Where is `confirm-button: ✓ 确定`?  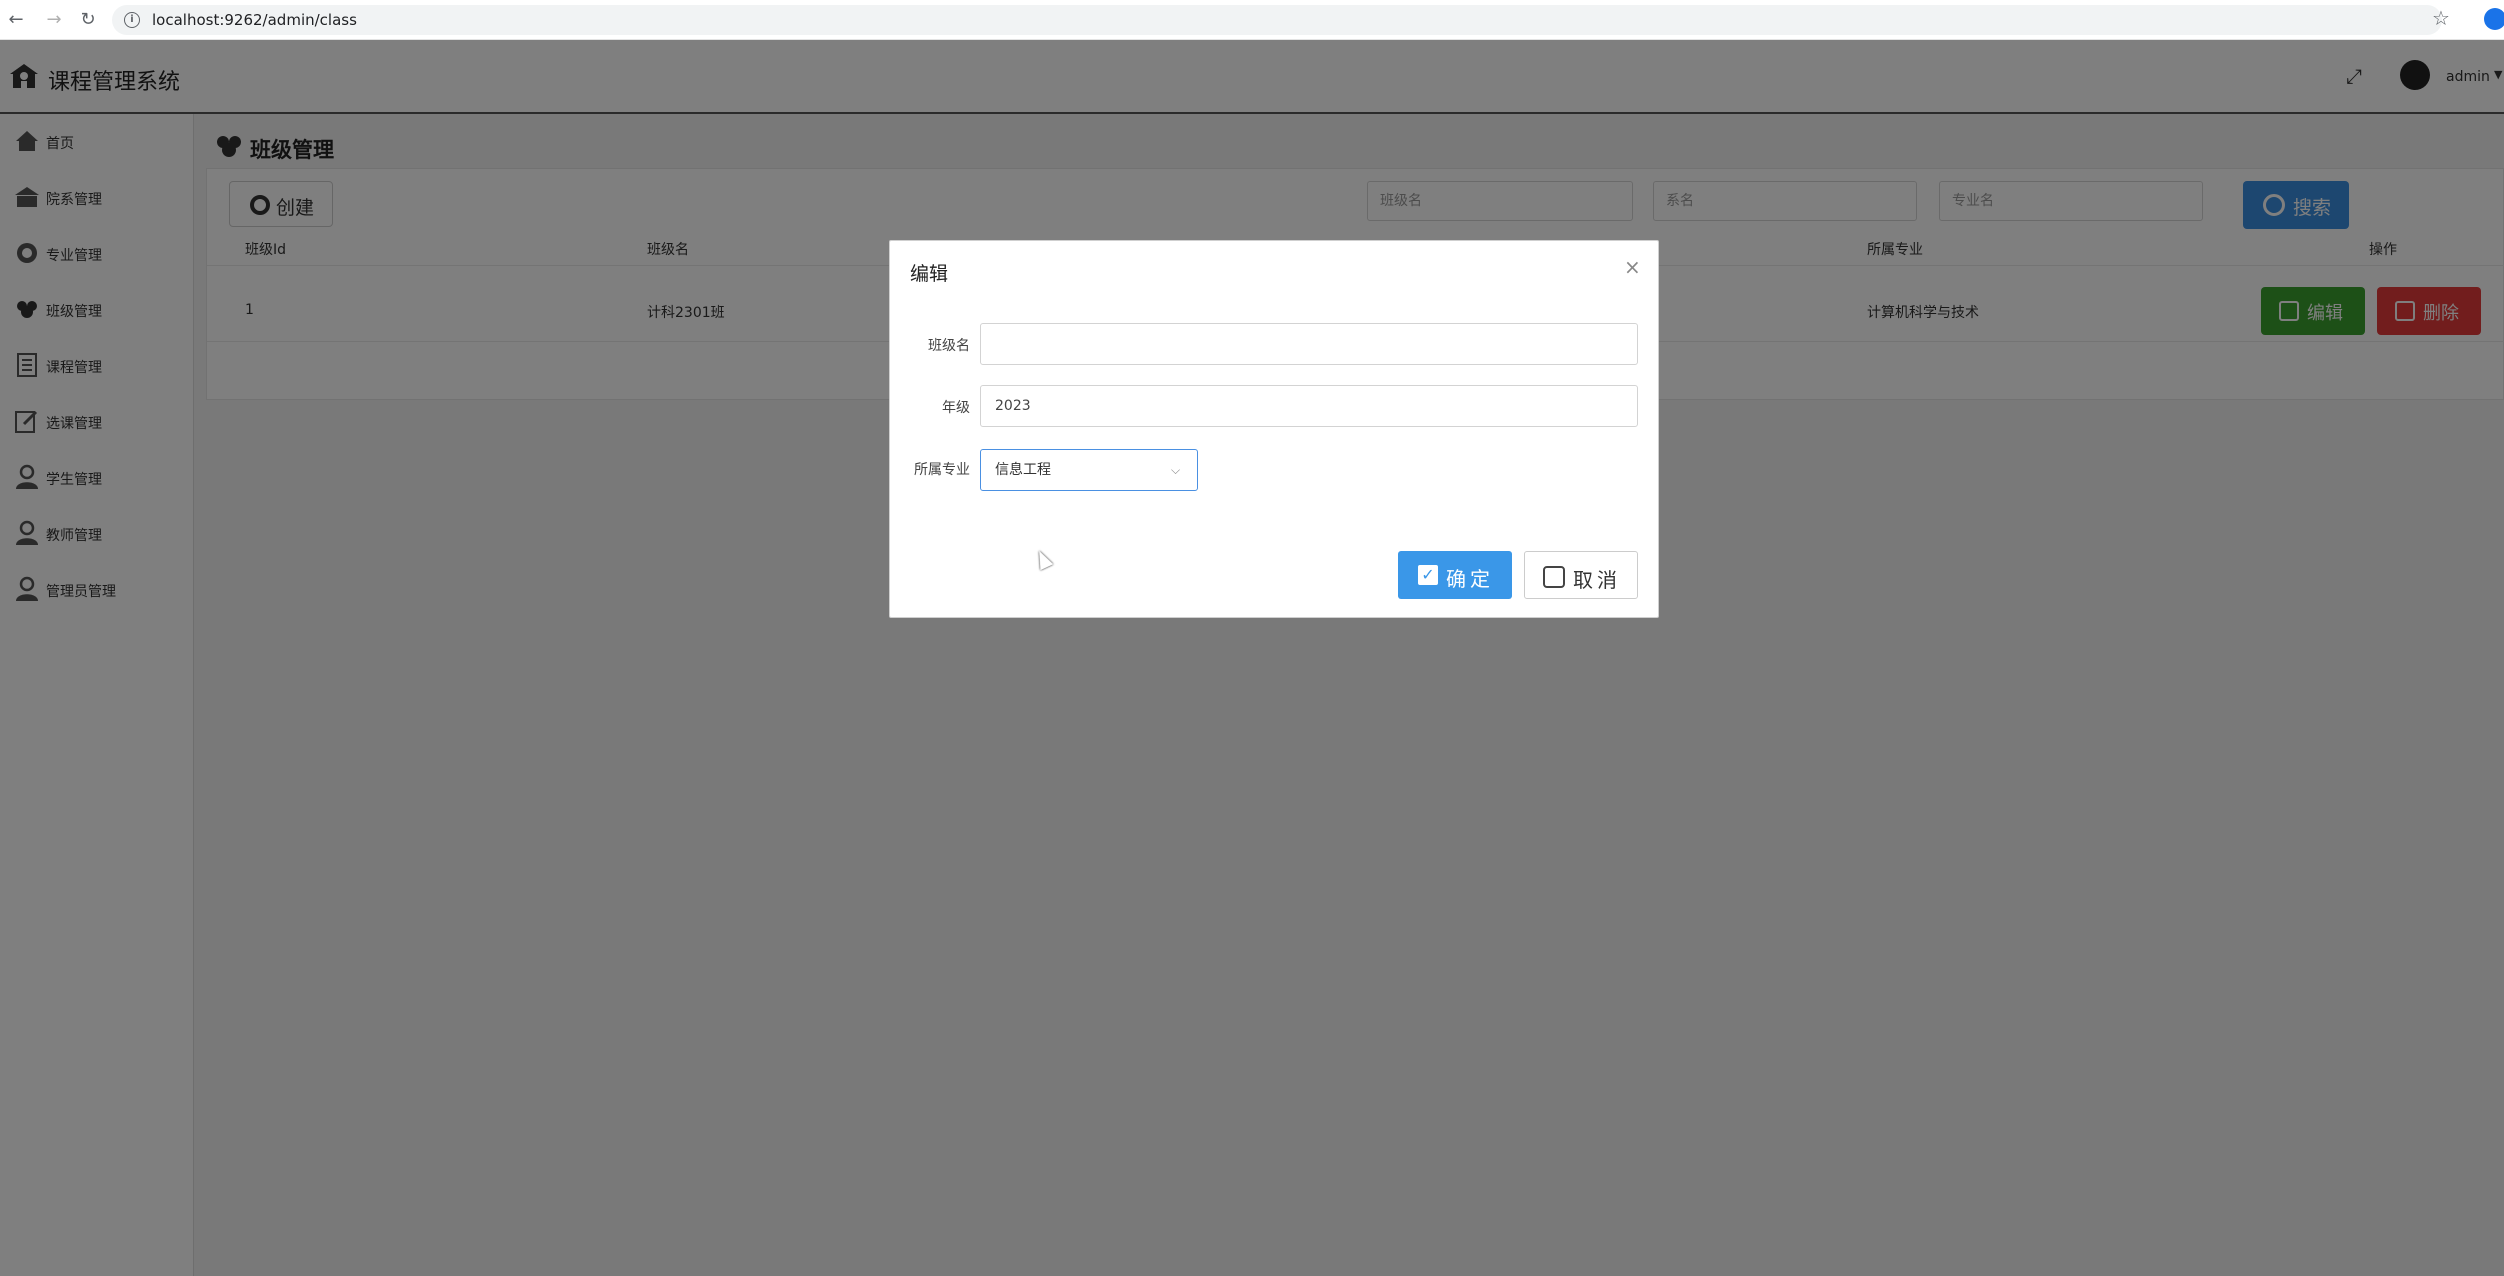 confirm-button: ✓ 确定 is located at coordinates (1455, 575).